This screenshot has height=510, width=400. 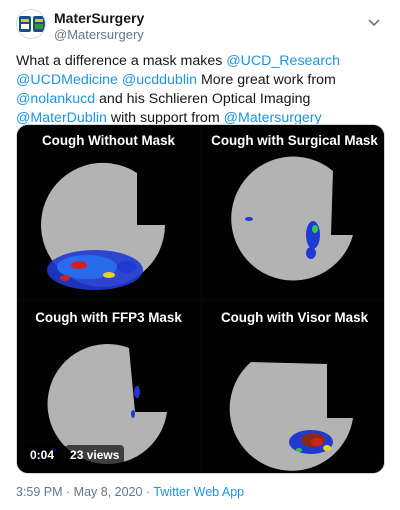 I want to click on schlieren-image-visor-mask, so click(x=300, y=397).